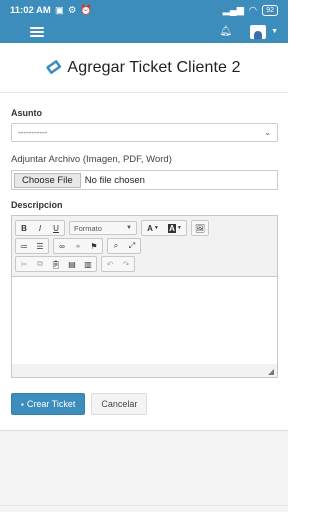  I want to click on resize-handle-icon, so click(271, 372).